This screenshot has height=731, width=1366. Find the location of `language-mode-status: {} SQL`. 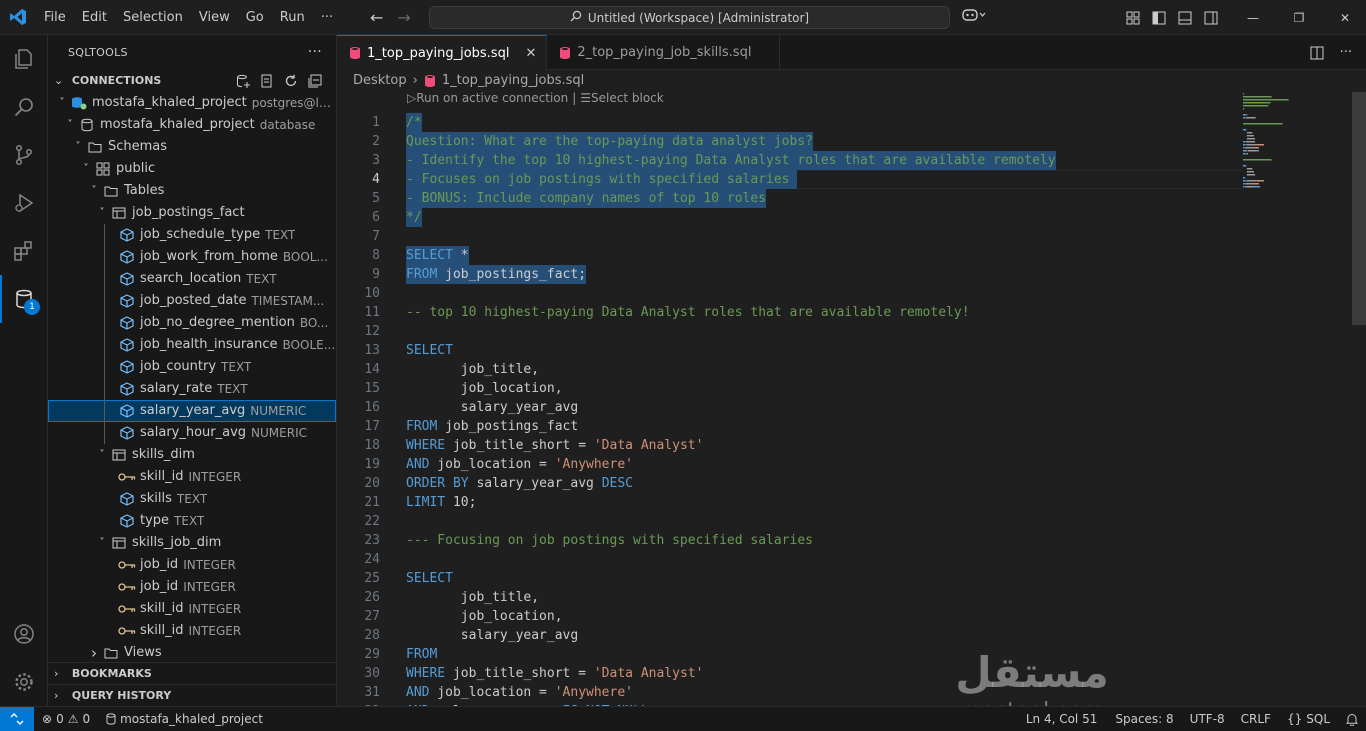

language-mode-status: {} SQL is located at coordinates (1308, 719).